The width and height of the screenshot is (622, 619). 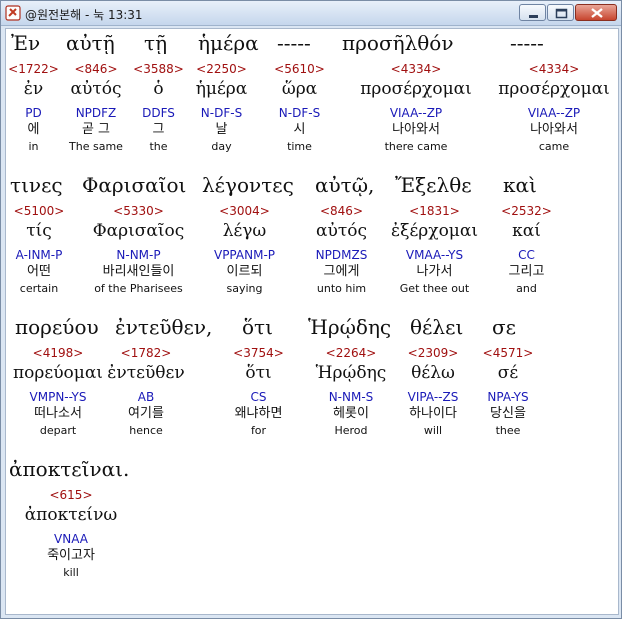 I want to click on interlinear-word: <3588> ὁ DDFS 그 the, so click(x=158, y=108).